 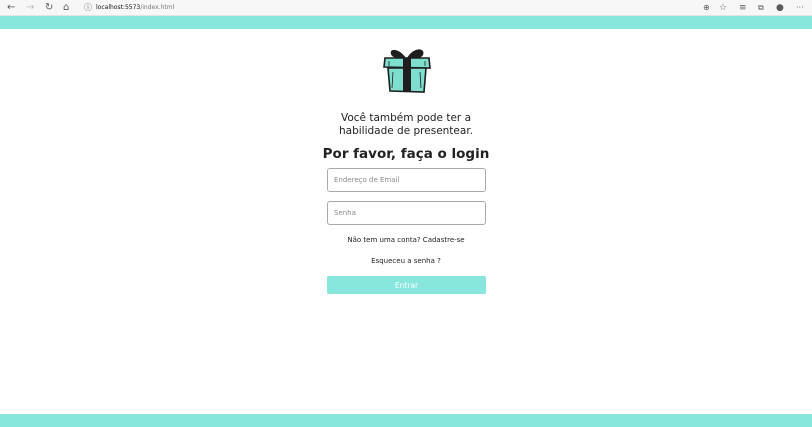 What do you see at coordinates (743, 8) in the screenshot?
I see `favorites-list-icon: ≡` at bounding box center [743, 8].